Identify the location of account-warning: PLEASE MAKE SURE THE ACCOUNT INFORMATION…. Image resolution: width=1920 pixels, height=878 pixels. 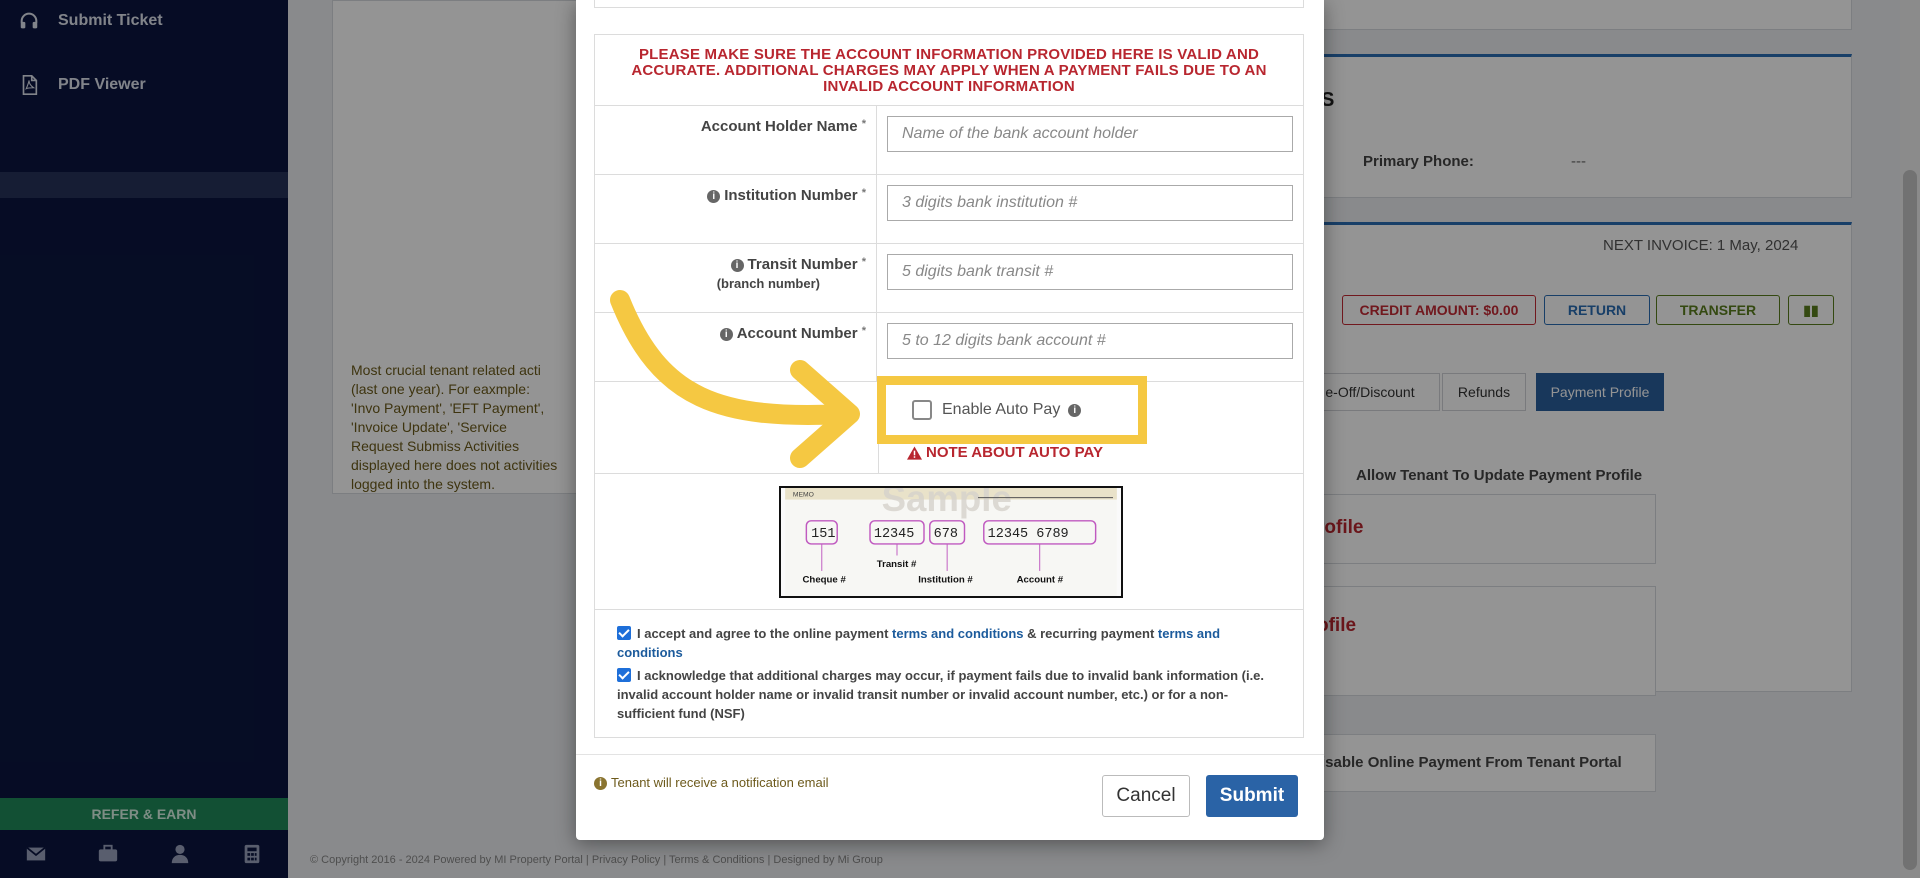
(949, 70).